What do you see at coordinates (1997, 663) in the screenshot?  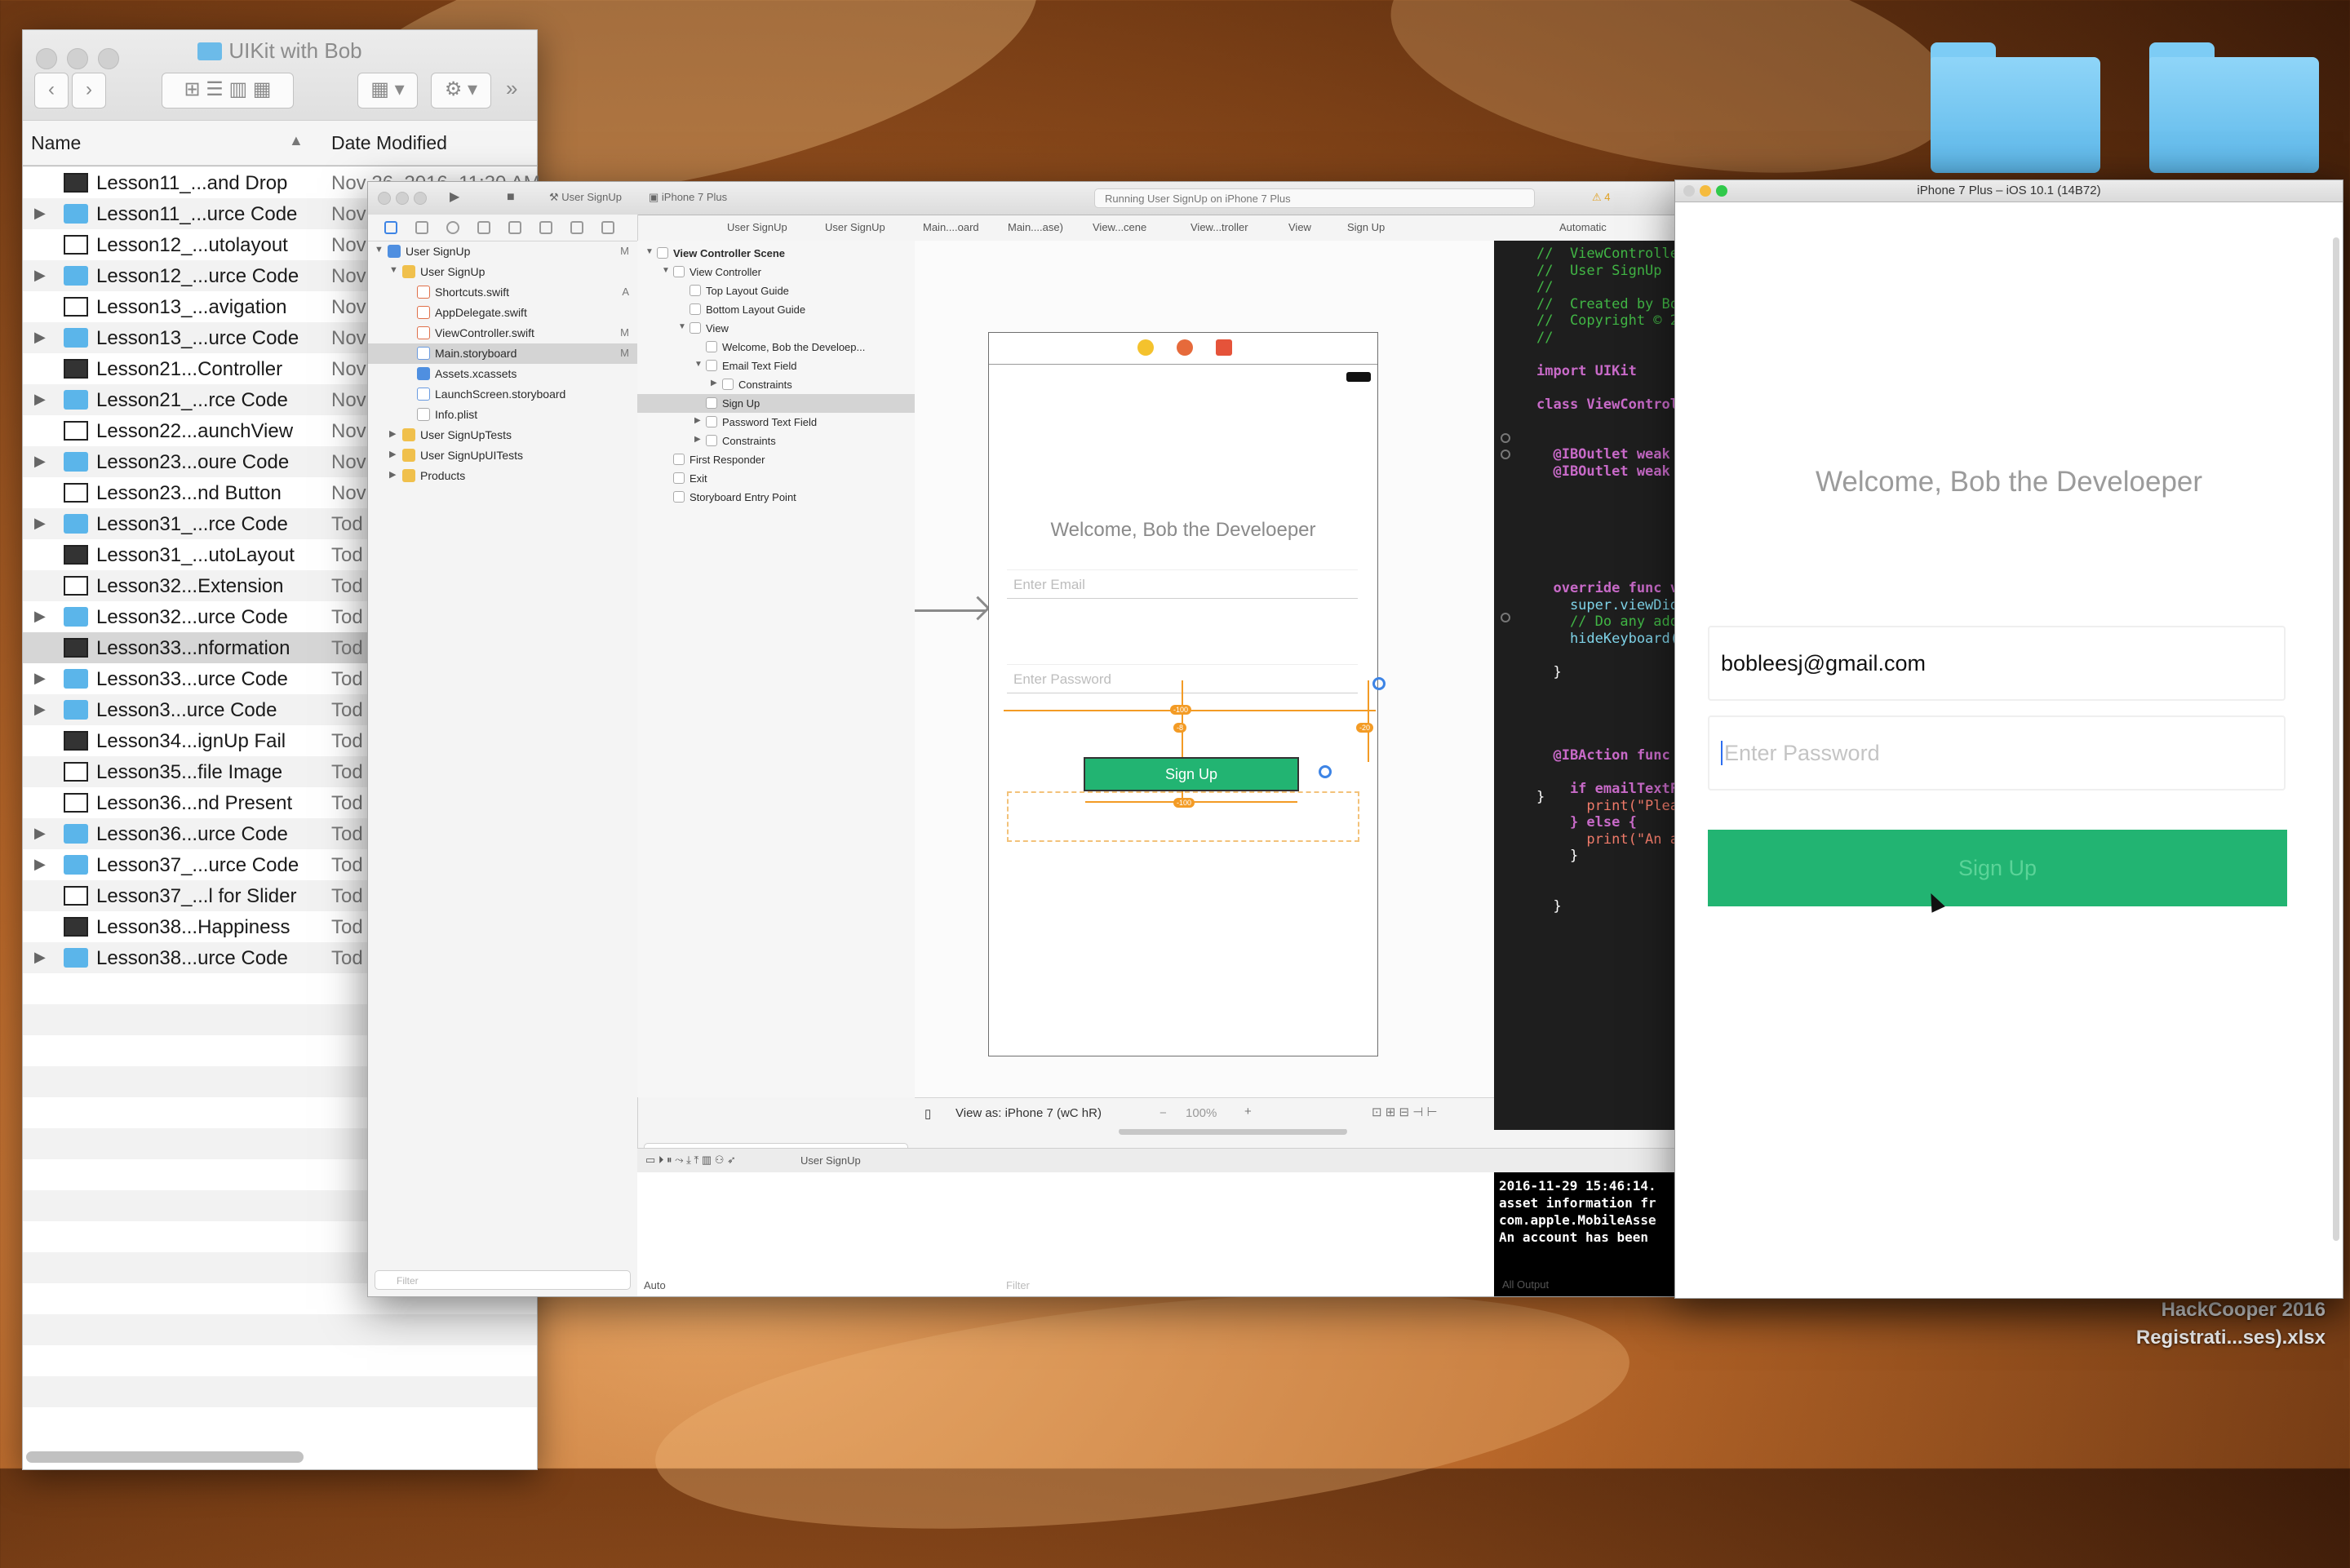 I see `email-field: bobleesj@gmail.com` at bounding box center [1997, 663].